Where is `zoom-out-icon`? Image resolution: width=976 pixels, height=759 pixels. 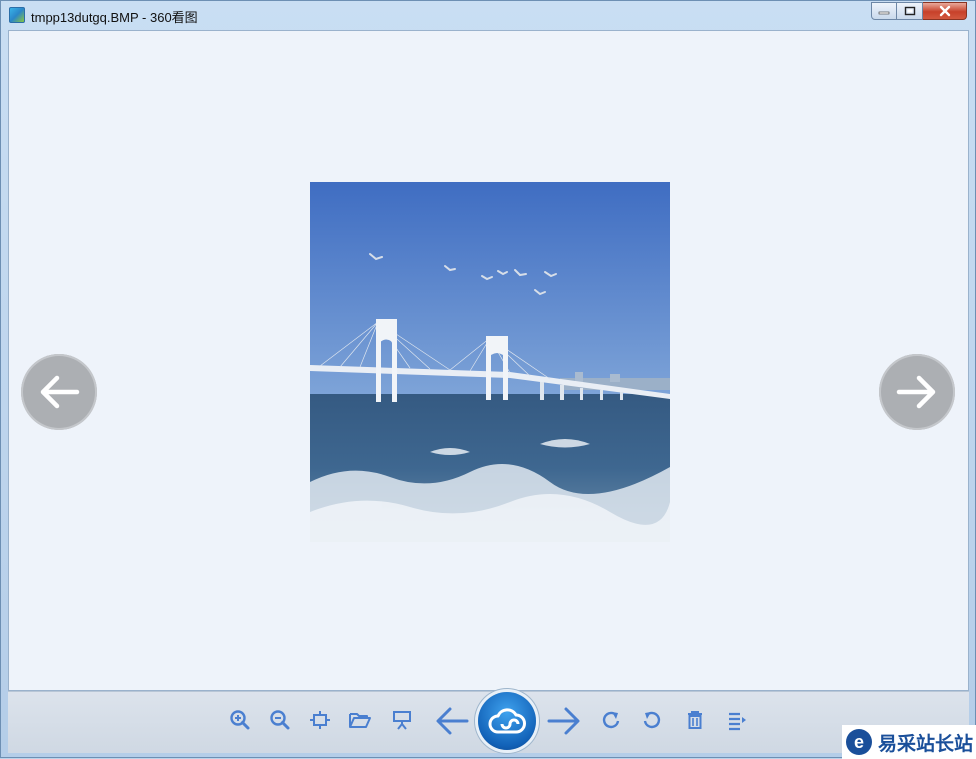 zoom-out-icon is located at coordinates (280, 720).